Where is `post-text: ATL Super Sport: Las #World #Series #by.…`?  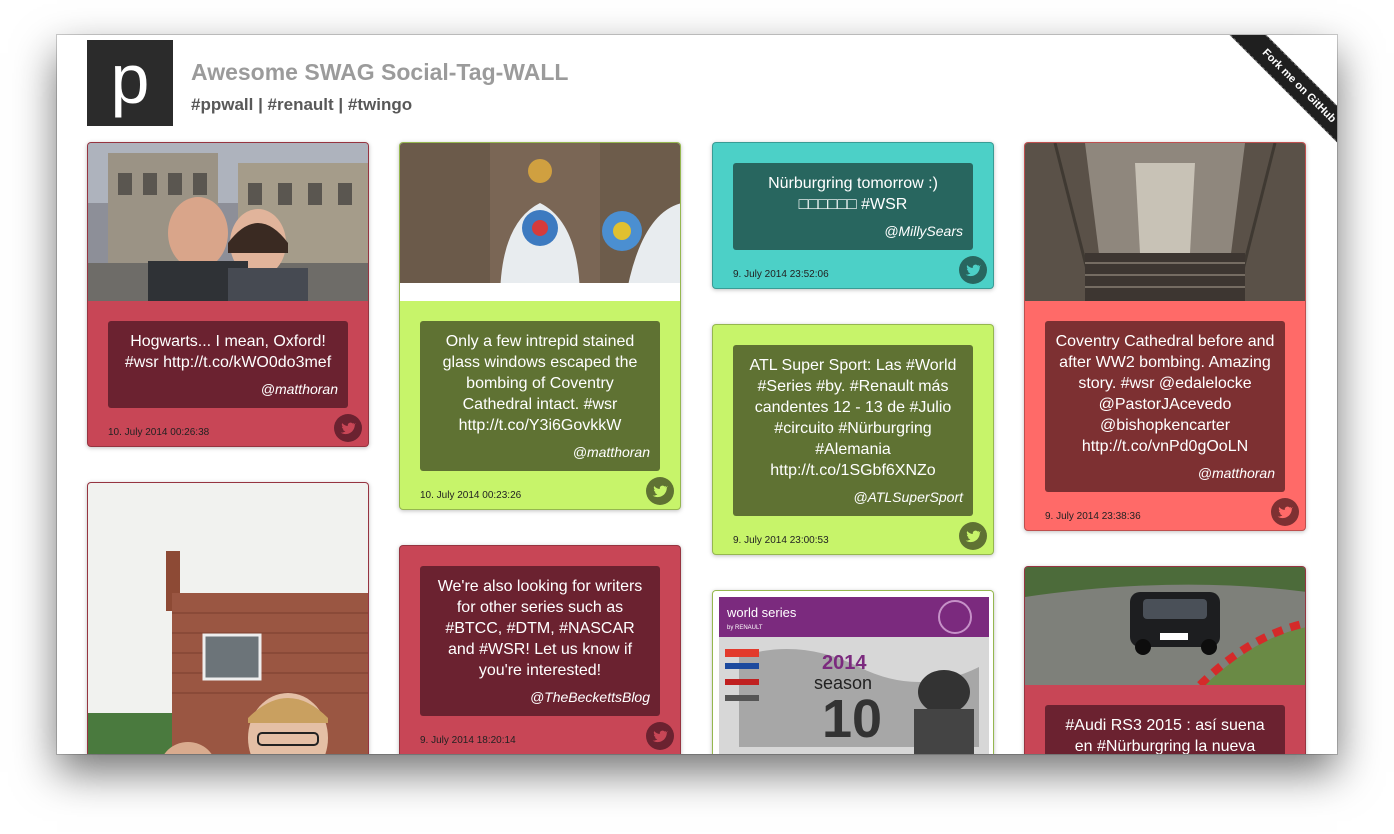 post-text: ATL Super Sport: Las #World #Series #by.… is located at coordinates (853, 418).